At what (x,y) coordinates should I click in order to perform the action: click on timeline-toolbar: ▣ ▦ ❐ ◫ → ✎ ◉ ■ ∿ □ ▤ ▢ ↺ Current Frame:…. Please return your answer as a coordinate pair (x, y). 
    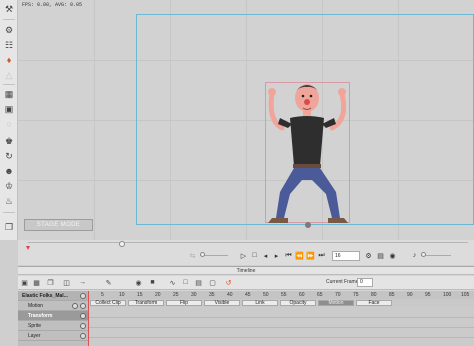
    Looking at the image, I should click on (246, 283).